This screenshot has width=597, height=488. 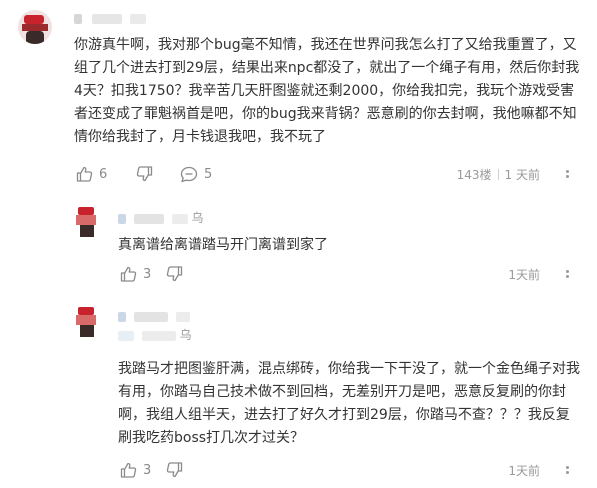 What do you see at coordinates (474, 175) in the screenshot?
I see `floor-number: 143楼` at bounding box center [474, 175].